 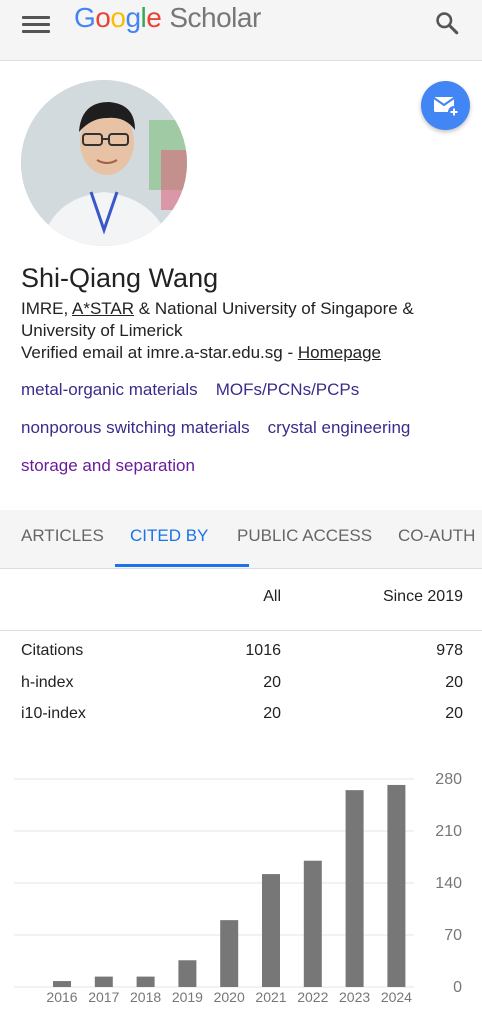 I want to click on interest-tag: nonporous switching materials, so click(x=135, y=427).